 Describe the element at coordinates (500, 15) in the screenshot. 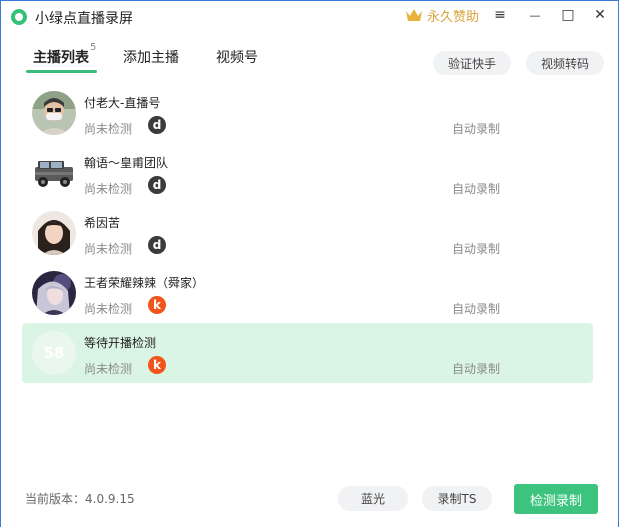

I see `menu-icon: ≡` at that location.